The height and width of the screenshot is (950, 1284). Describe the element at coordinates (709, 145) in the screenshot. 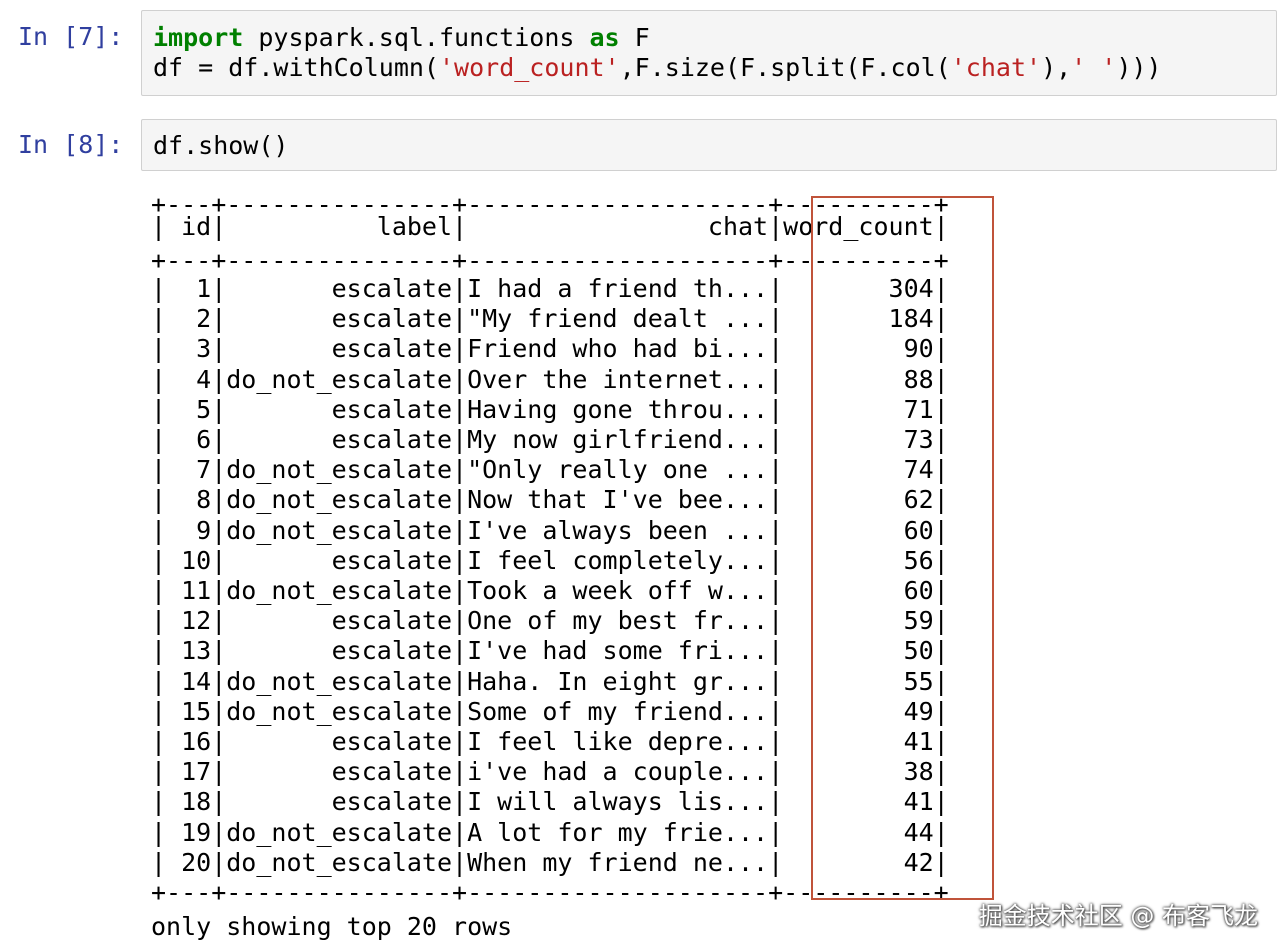

I see `code-input: df.show()` at that location.